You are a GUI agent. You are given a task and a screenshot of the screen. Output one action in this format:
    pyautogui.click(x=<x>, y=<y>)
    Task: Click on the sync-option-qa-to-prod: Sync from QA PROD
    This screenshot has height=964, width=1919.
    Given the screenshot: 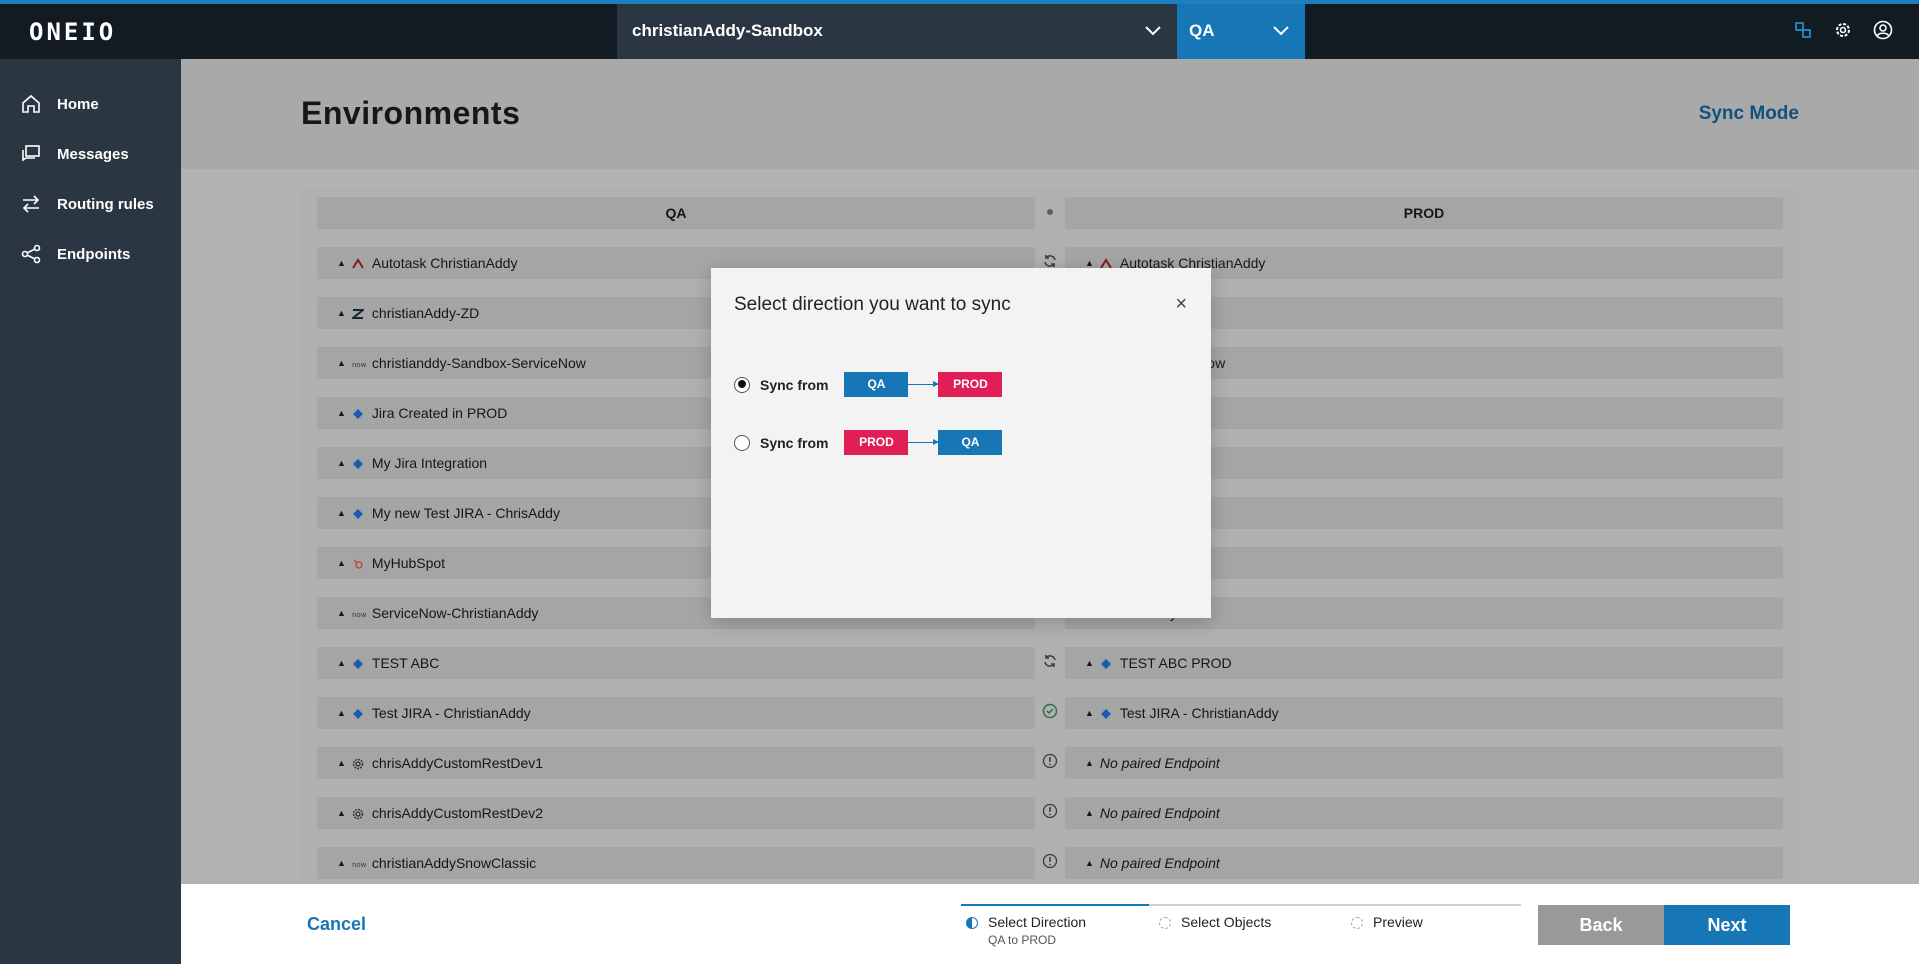 What is the action you would take?
    pyautogui.click(x=868, y=384)
    